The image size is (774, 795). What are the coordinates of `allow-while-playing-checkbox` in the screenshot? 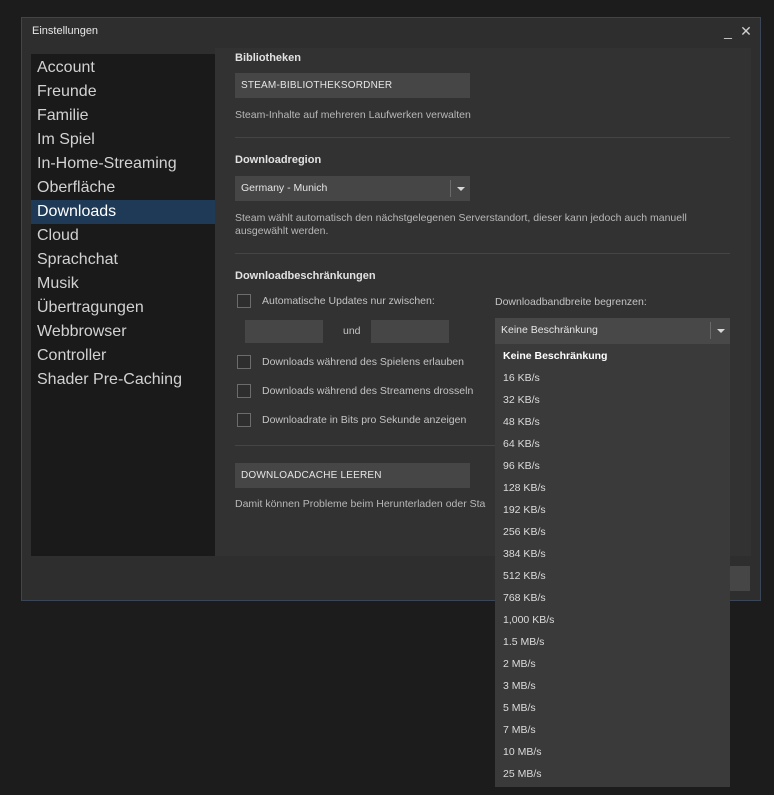 It's located at (244, 362).